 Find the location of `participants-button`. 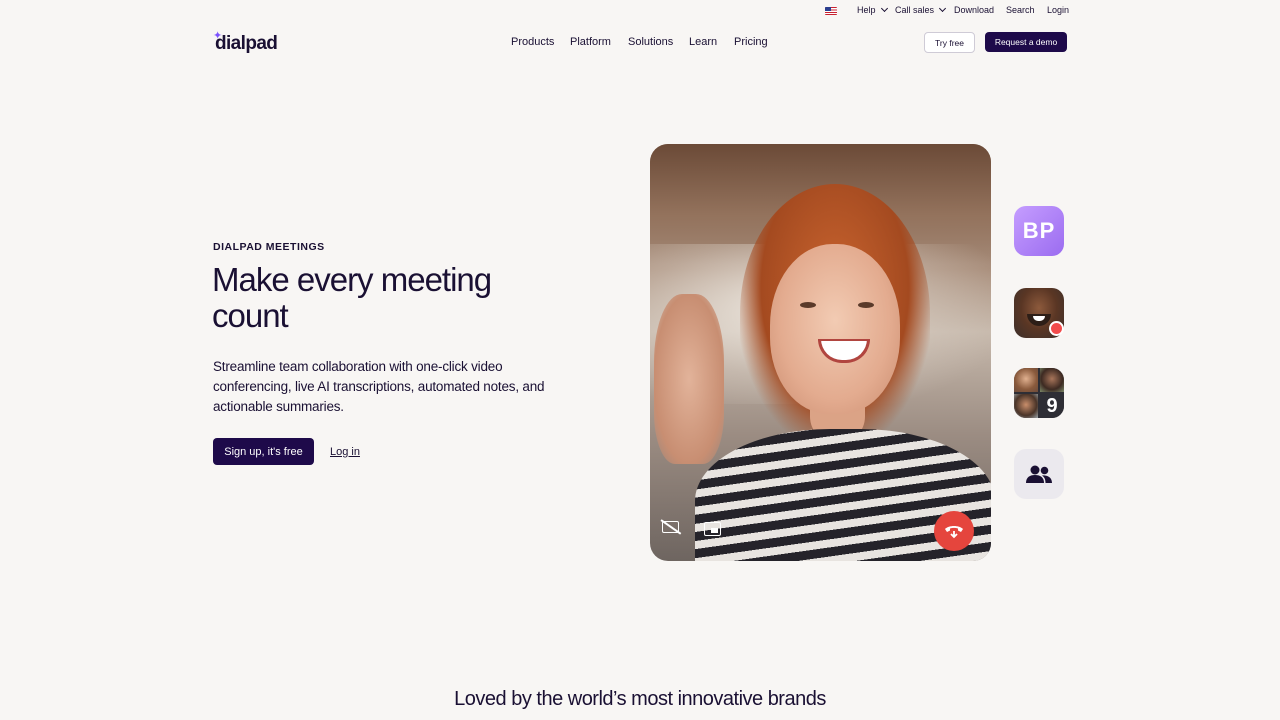

participants-button is located at coordinates (1039, 474).